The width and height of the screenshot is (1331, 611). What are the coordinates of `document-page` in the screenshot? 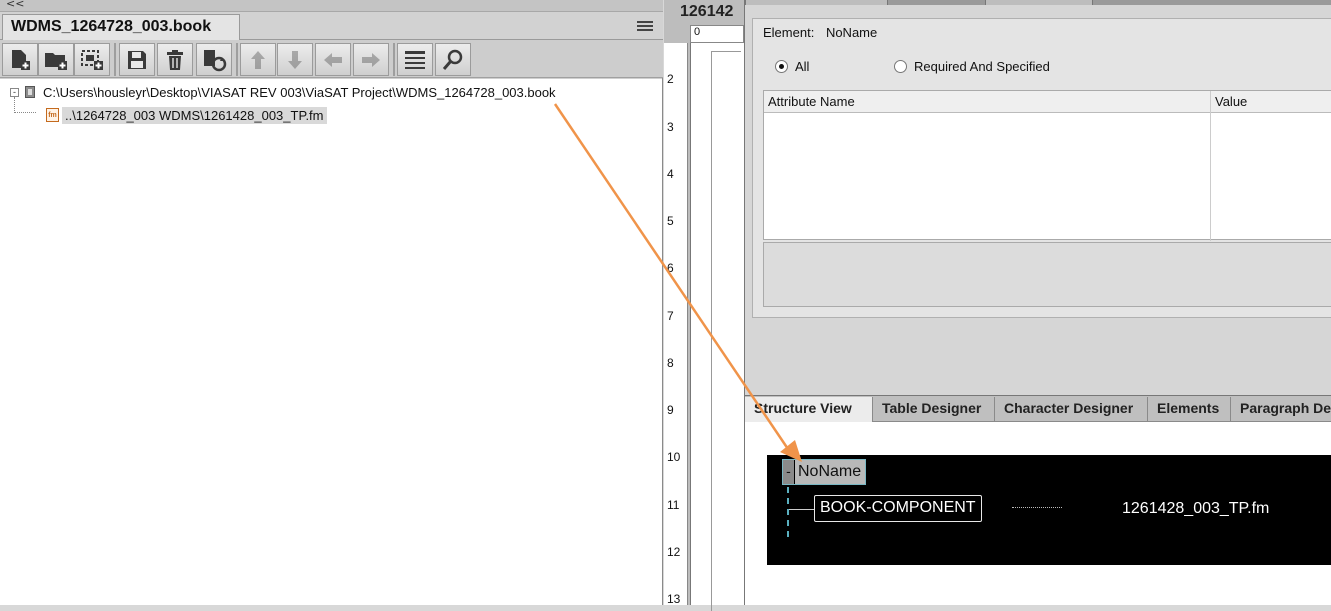 It's located at (717, 327).